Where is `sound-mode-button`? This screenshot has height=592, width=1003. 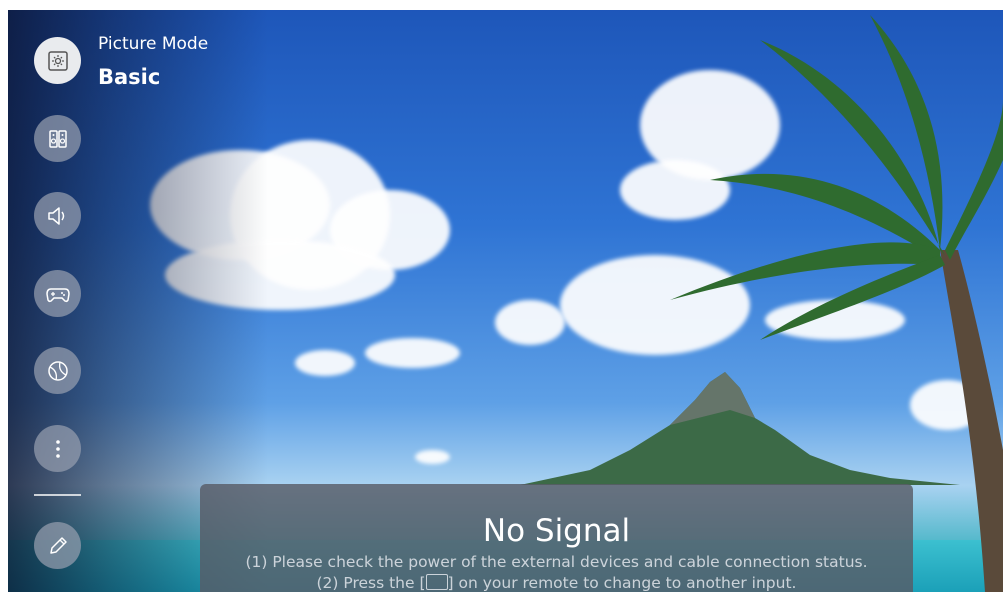
sound-mode-button is located at coordinates (57, 138).